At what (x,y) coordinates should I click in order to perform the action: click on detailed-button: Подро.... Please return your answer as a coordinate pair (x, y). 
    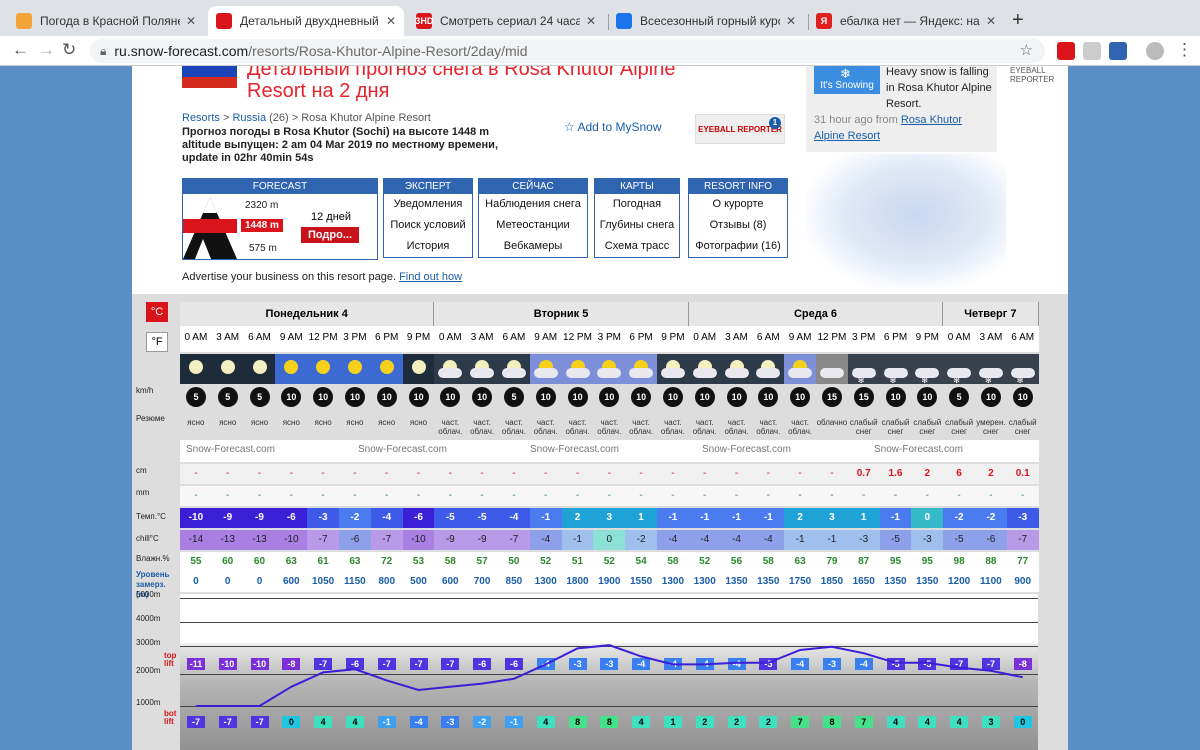
    Looking at the image, I should click on (330, 235).